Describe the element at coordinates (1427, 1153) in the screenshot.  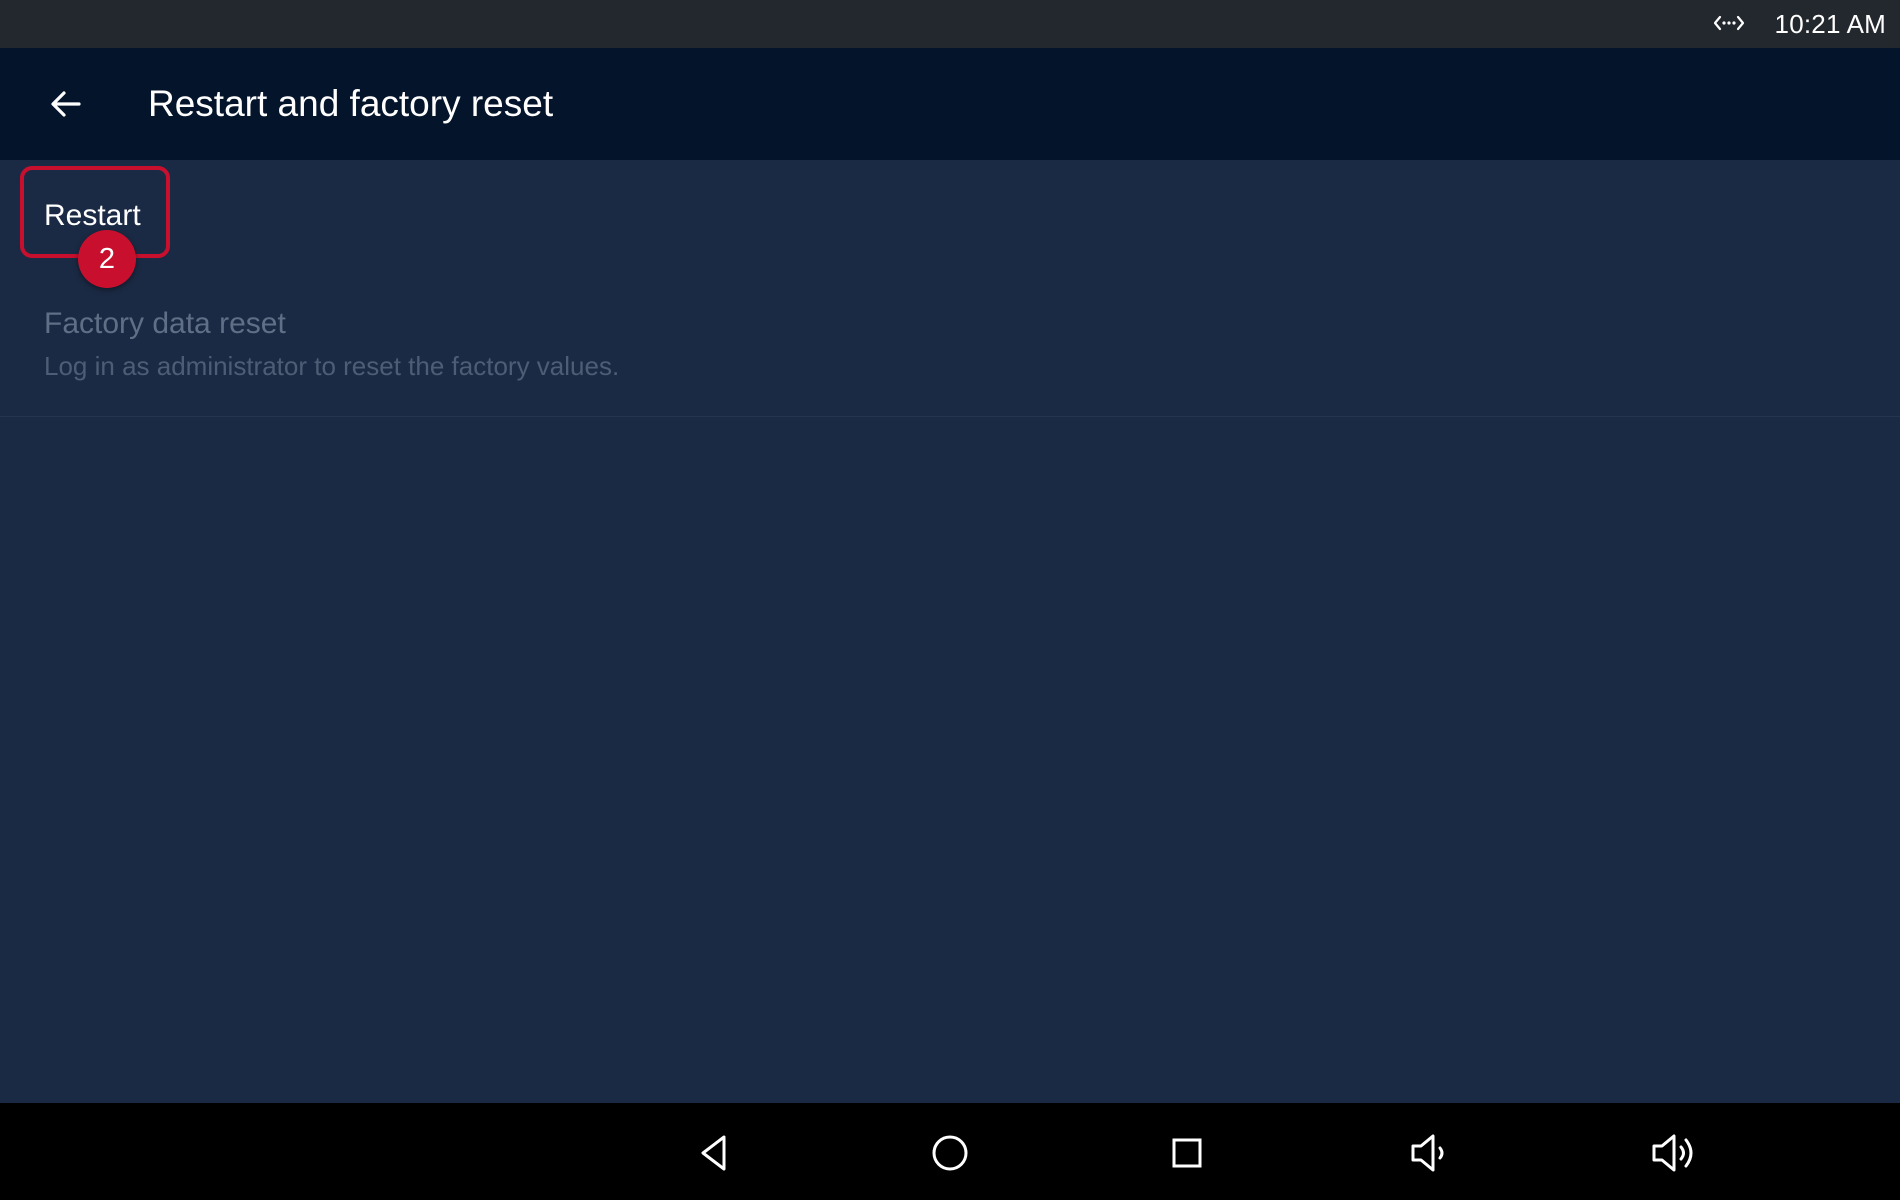
I see `volume-down-icon` at that location.